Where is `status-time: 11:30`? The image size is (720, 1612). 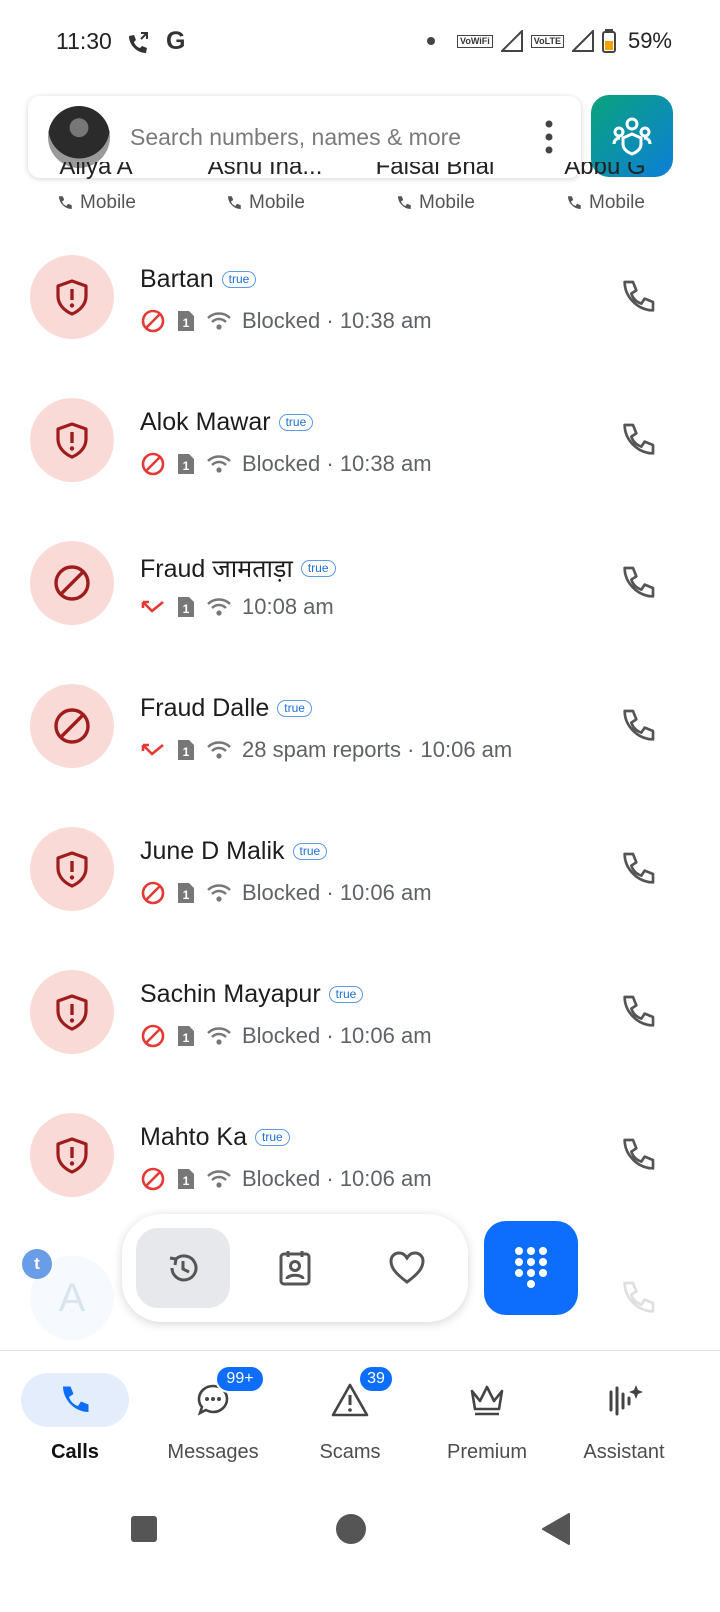 status-time: 11:30 is located at coordinates (84, 41).